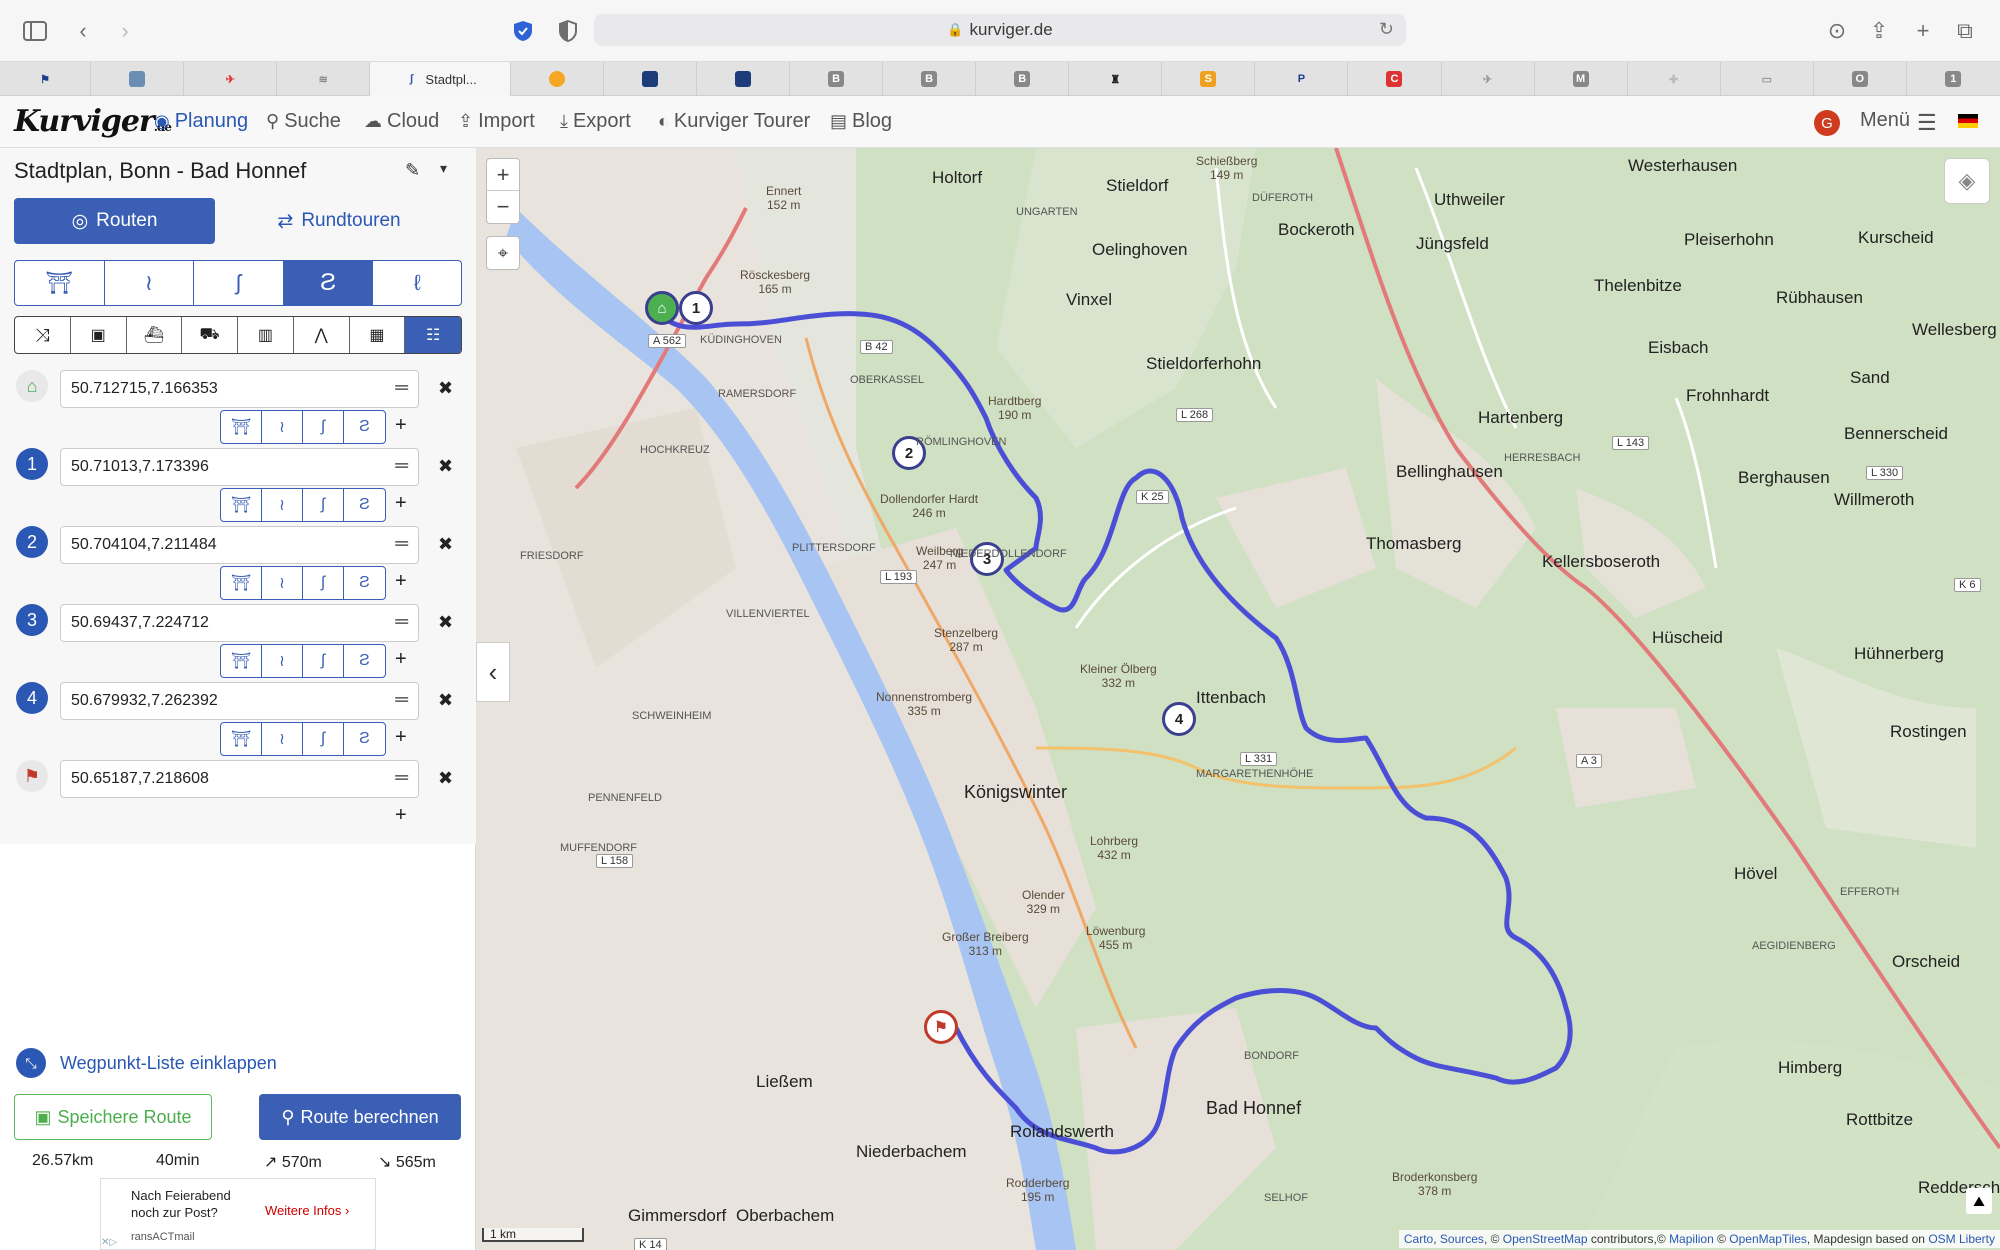 The height and width of the screenshot is (1250, 2000). What do you see at coordinates (662, 308) in the screenshot?
I see `start-home-marker: ⌂` at bounding box center [662, 308].